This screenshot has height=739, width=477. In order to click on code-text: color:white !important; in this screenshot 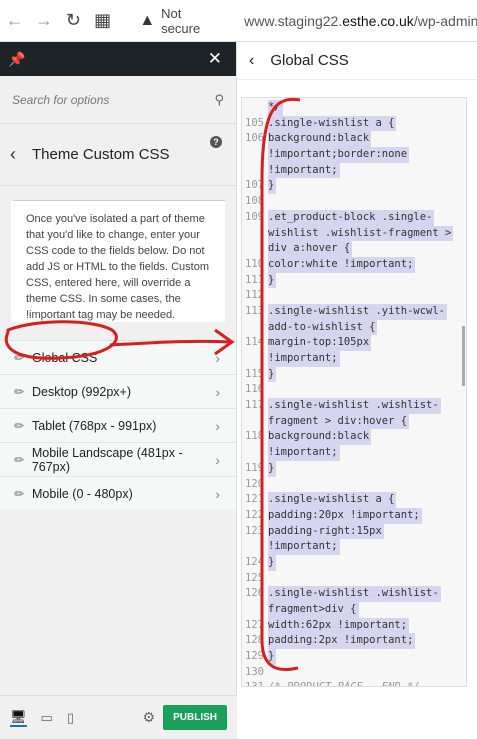, I will do `click(342, 264)`.